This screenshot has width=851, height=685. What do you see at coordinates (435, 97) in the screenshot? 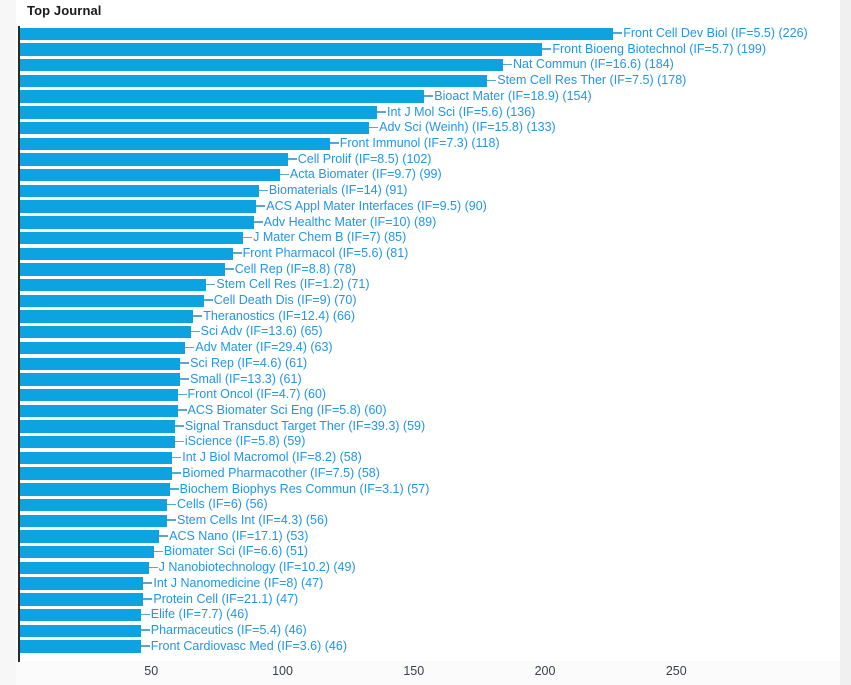
I see `bar-row: Bioact Mater (IF=18.9) (154)` at bounding box center [435, 97].